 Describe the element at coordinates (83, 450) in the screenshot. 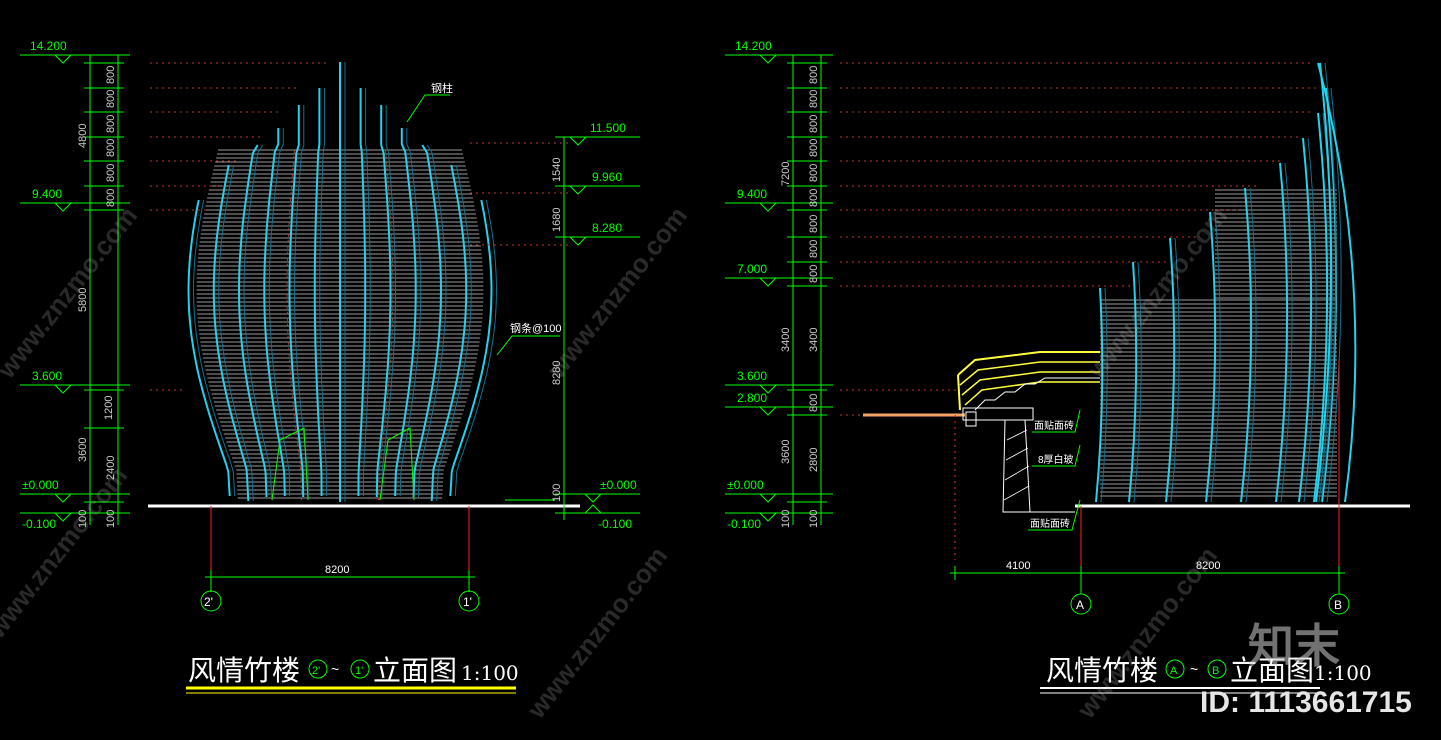

I see `left-dim-3600: 3600` at that location.